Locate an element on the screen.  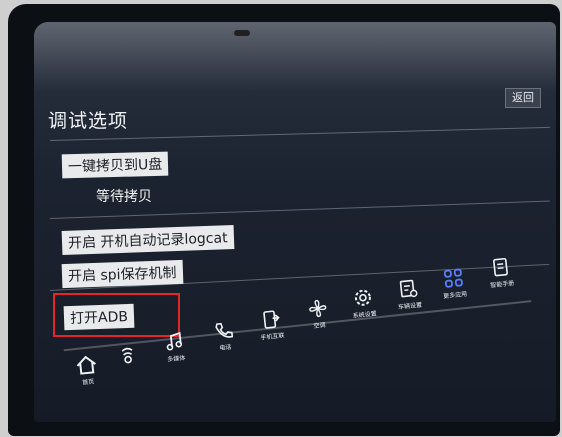
nav-phone: 电话 is located at coordinates (224, 336).